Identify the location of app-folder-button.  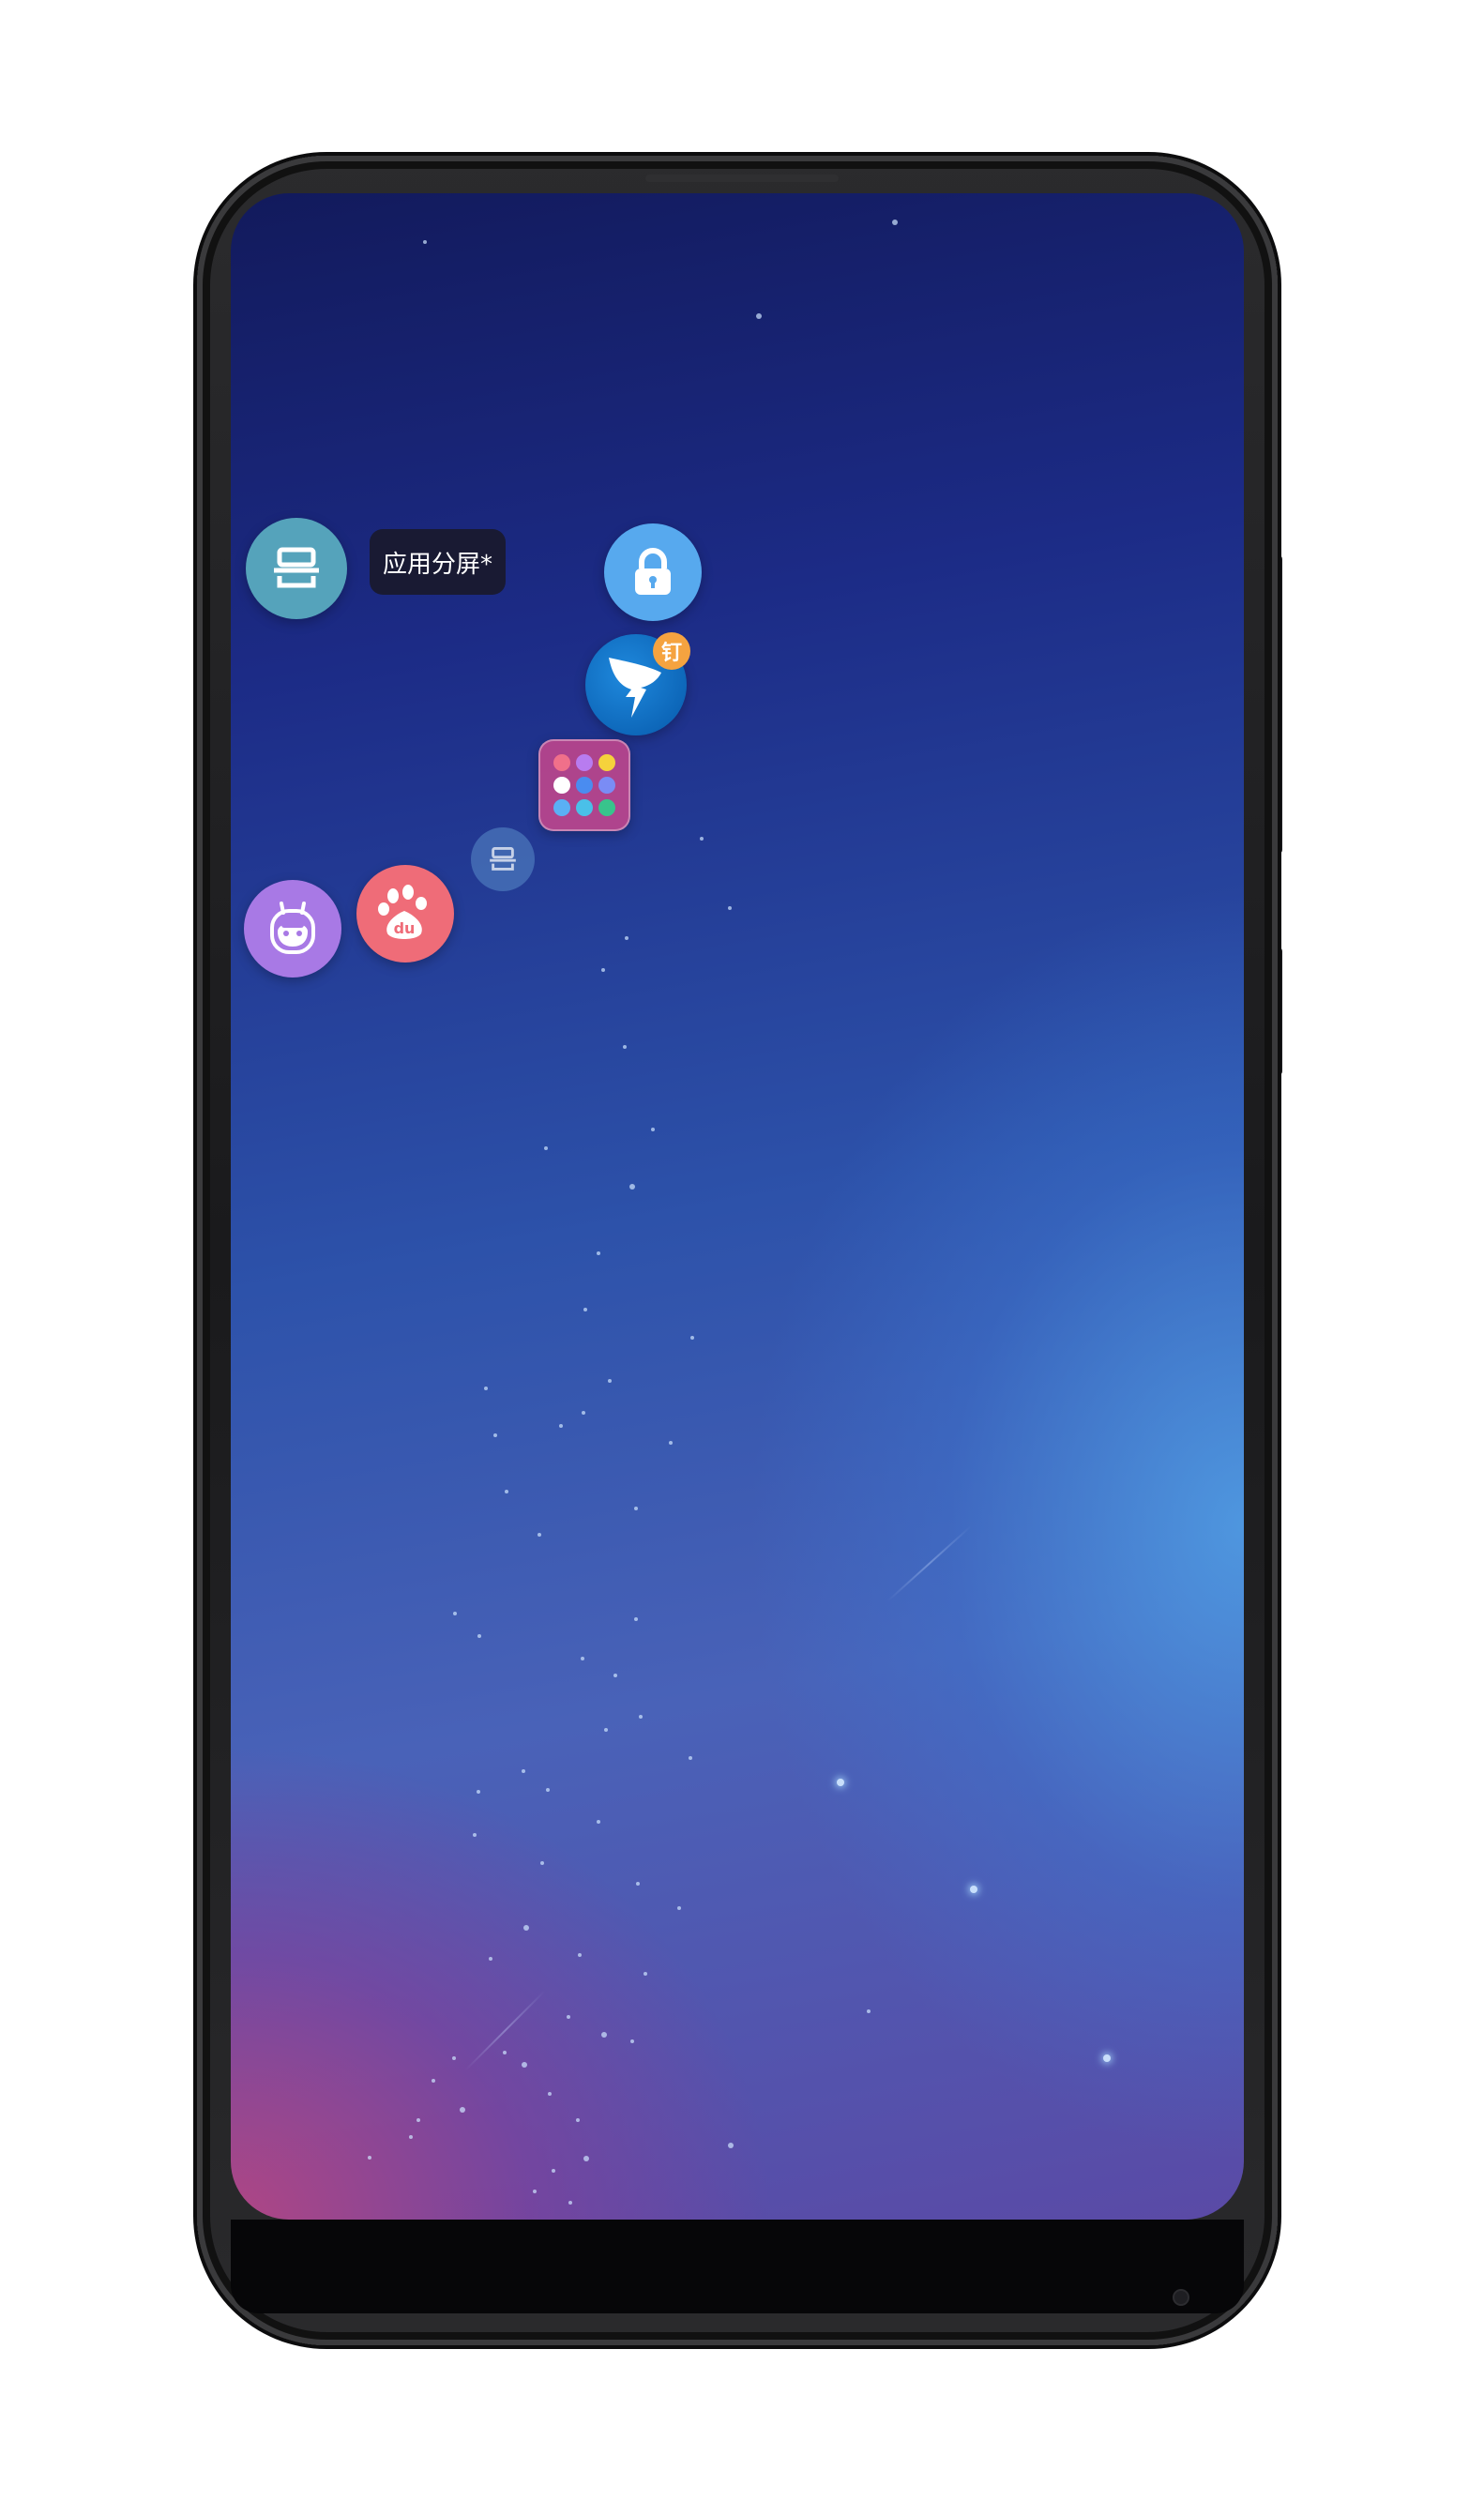
(584, 785).